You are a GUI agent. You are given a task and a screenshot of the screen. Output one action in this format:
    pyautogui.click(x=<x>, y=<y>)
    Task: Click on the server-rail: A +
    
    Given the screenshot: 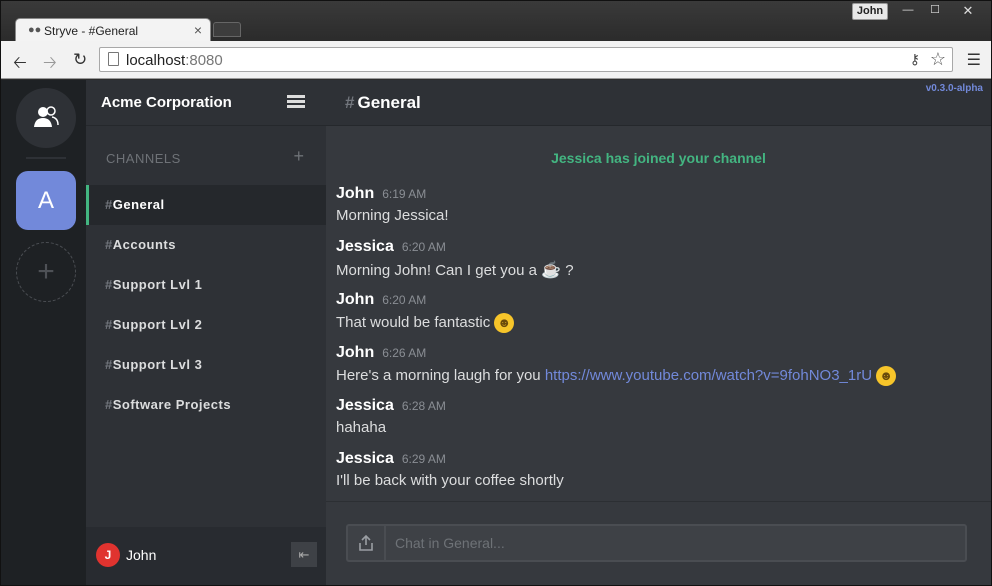 What is the action you would take?
    pyautogui.click(x=43, y=332)
    